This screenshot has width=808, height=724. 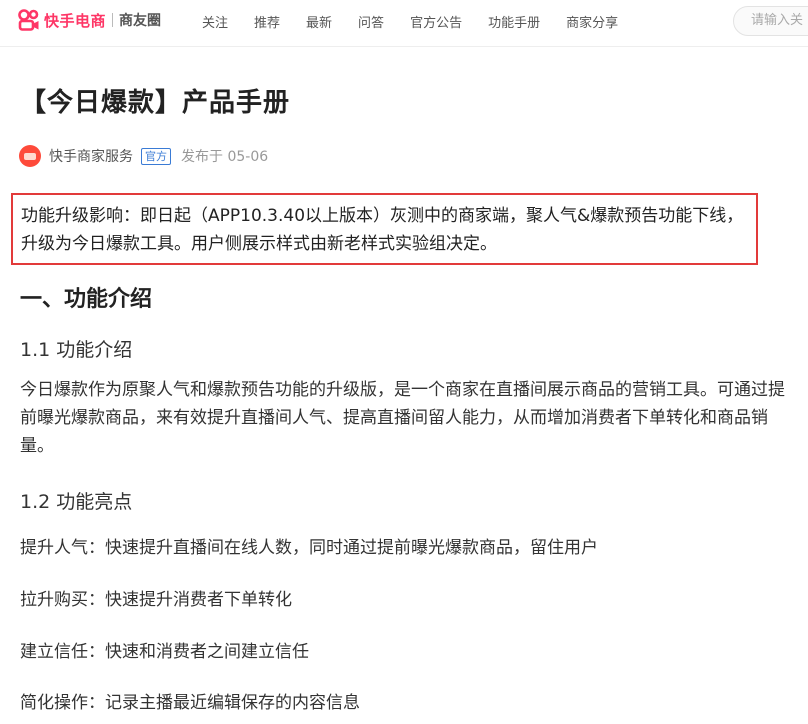 What do you see at coordinates (267, 21) in the screenshot?
I see `nav-item-recommend: 推荐` at bounding box center [267, 21].